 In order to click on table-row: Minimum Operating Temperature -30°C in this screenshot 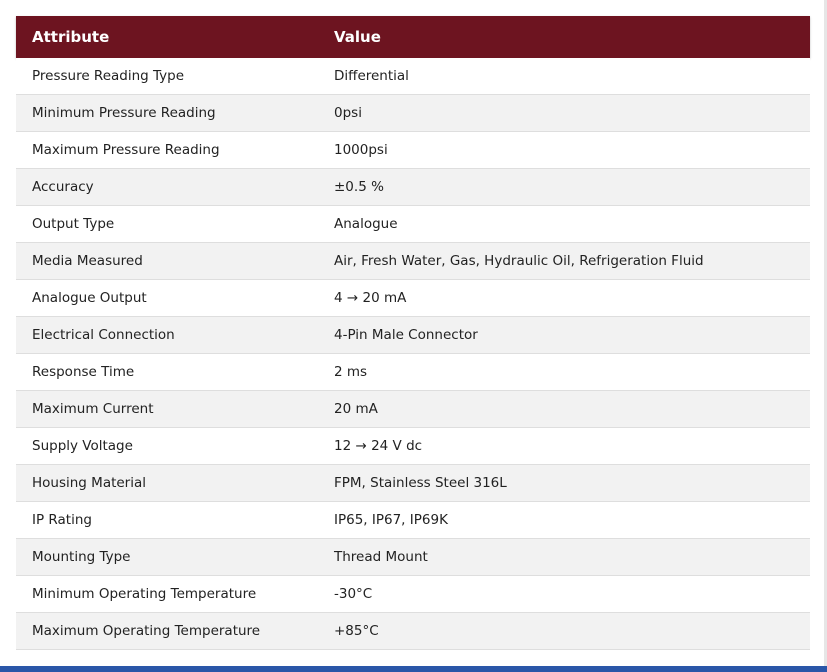, I will do `click(413, 594)`.